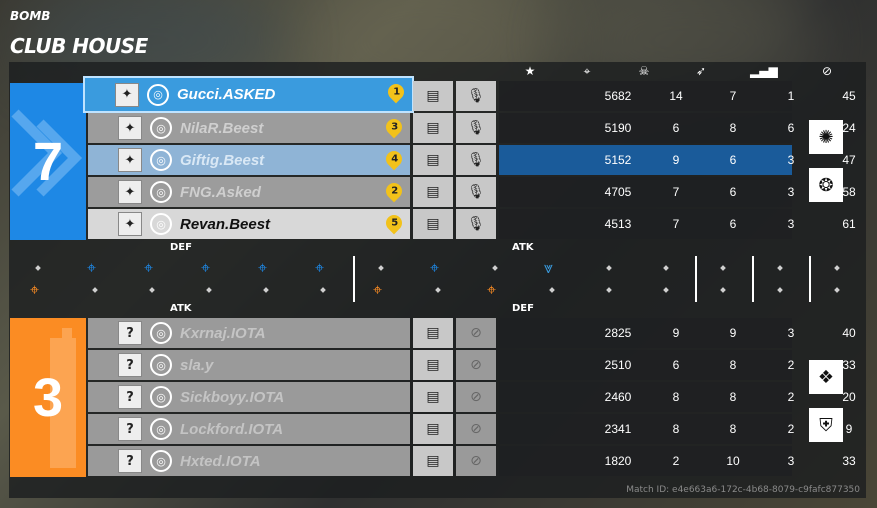  I want to click on stat-ping: 45, so click(849, 96).